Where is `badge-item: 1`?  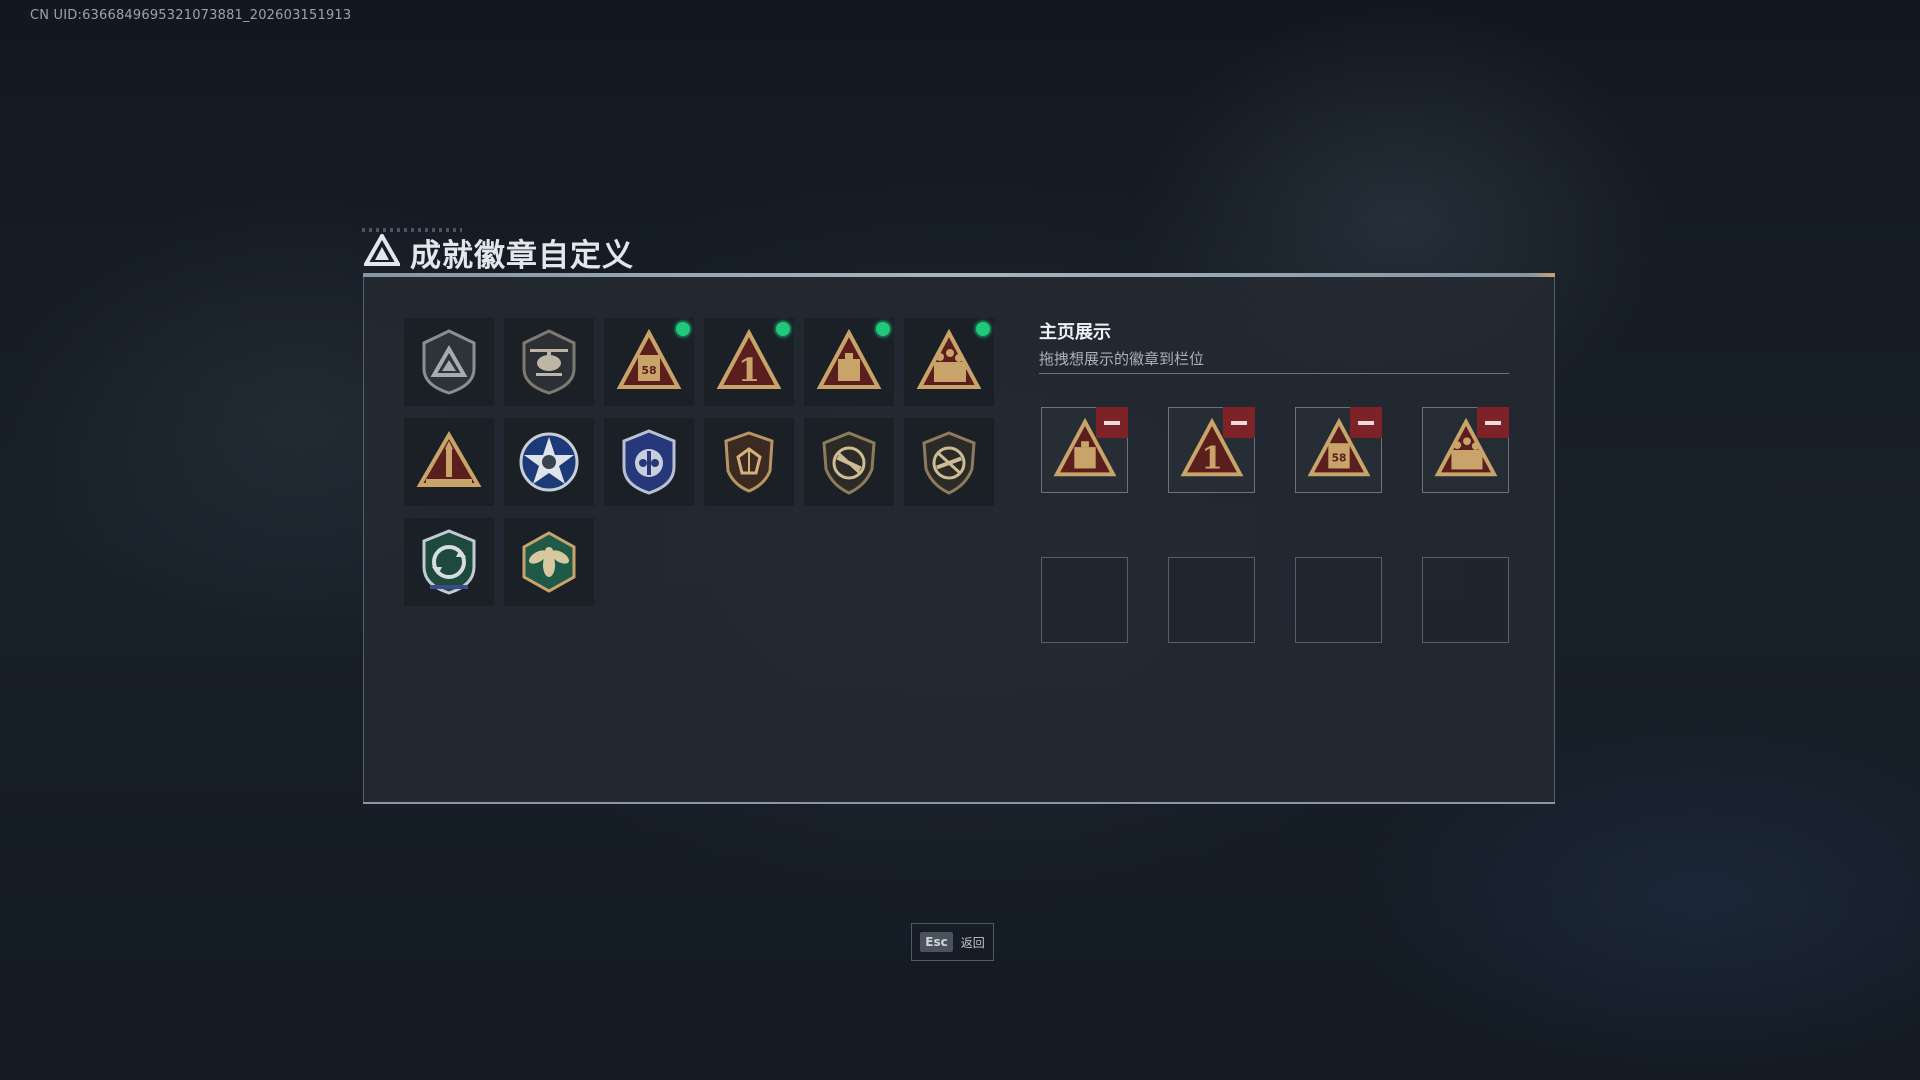 badge-item: 1 is located at coordinates (749, 362).